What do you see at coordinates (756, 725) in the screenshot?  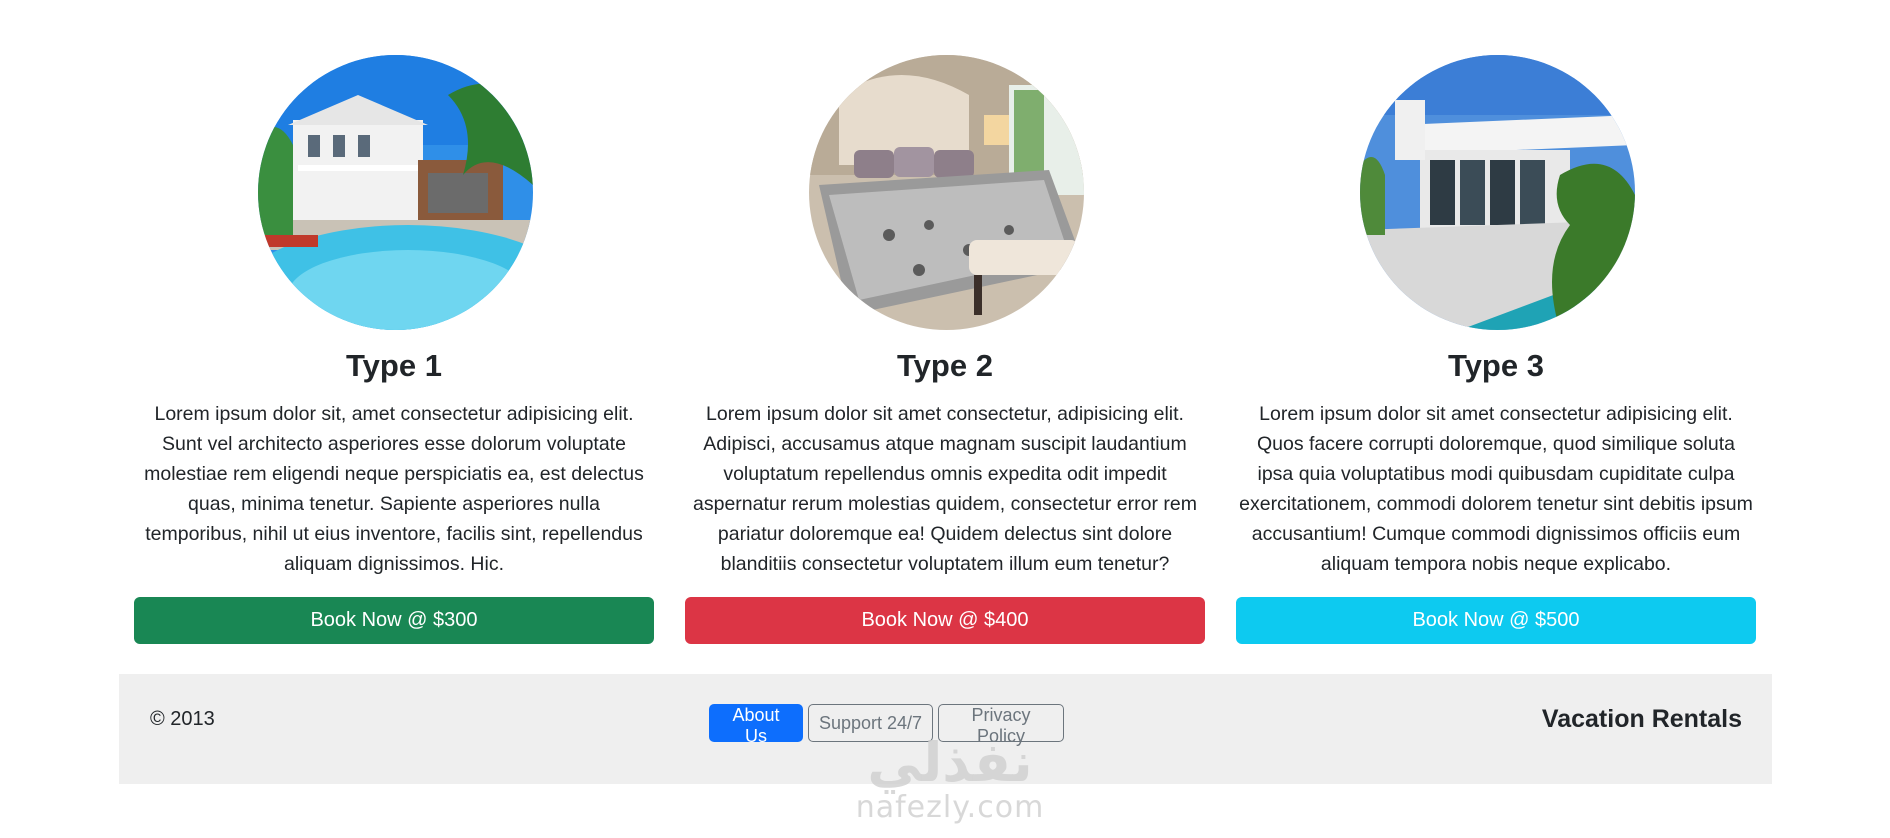 I see `about-us-link: About Us` at bounding box center [756, 725].